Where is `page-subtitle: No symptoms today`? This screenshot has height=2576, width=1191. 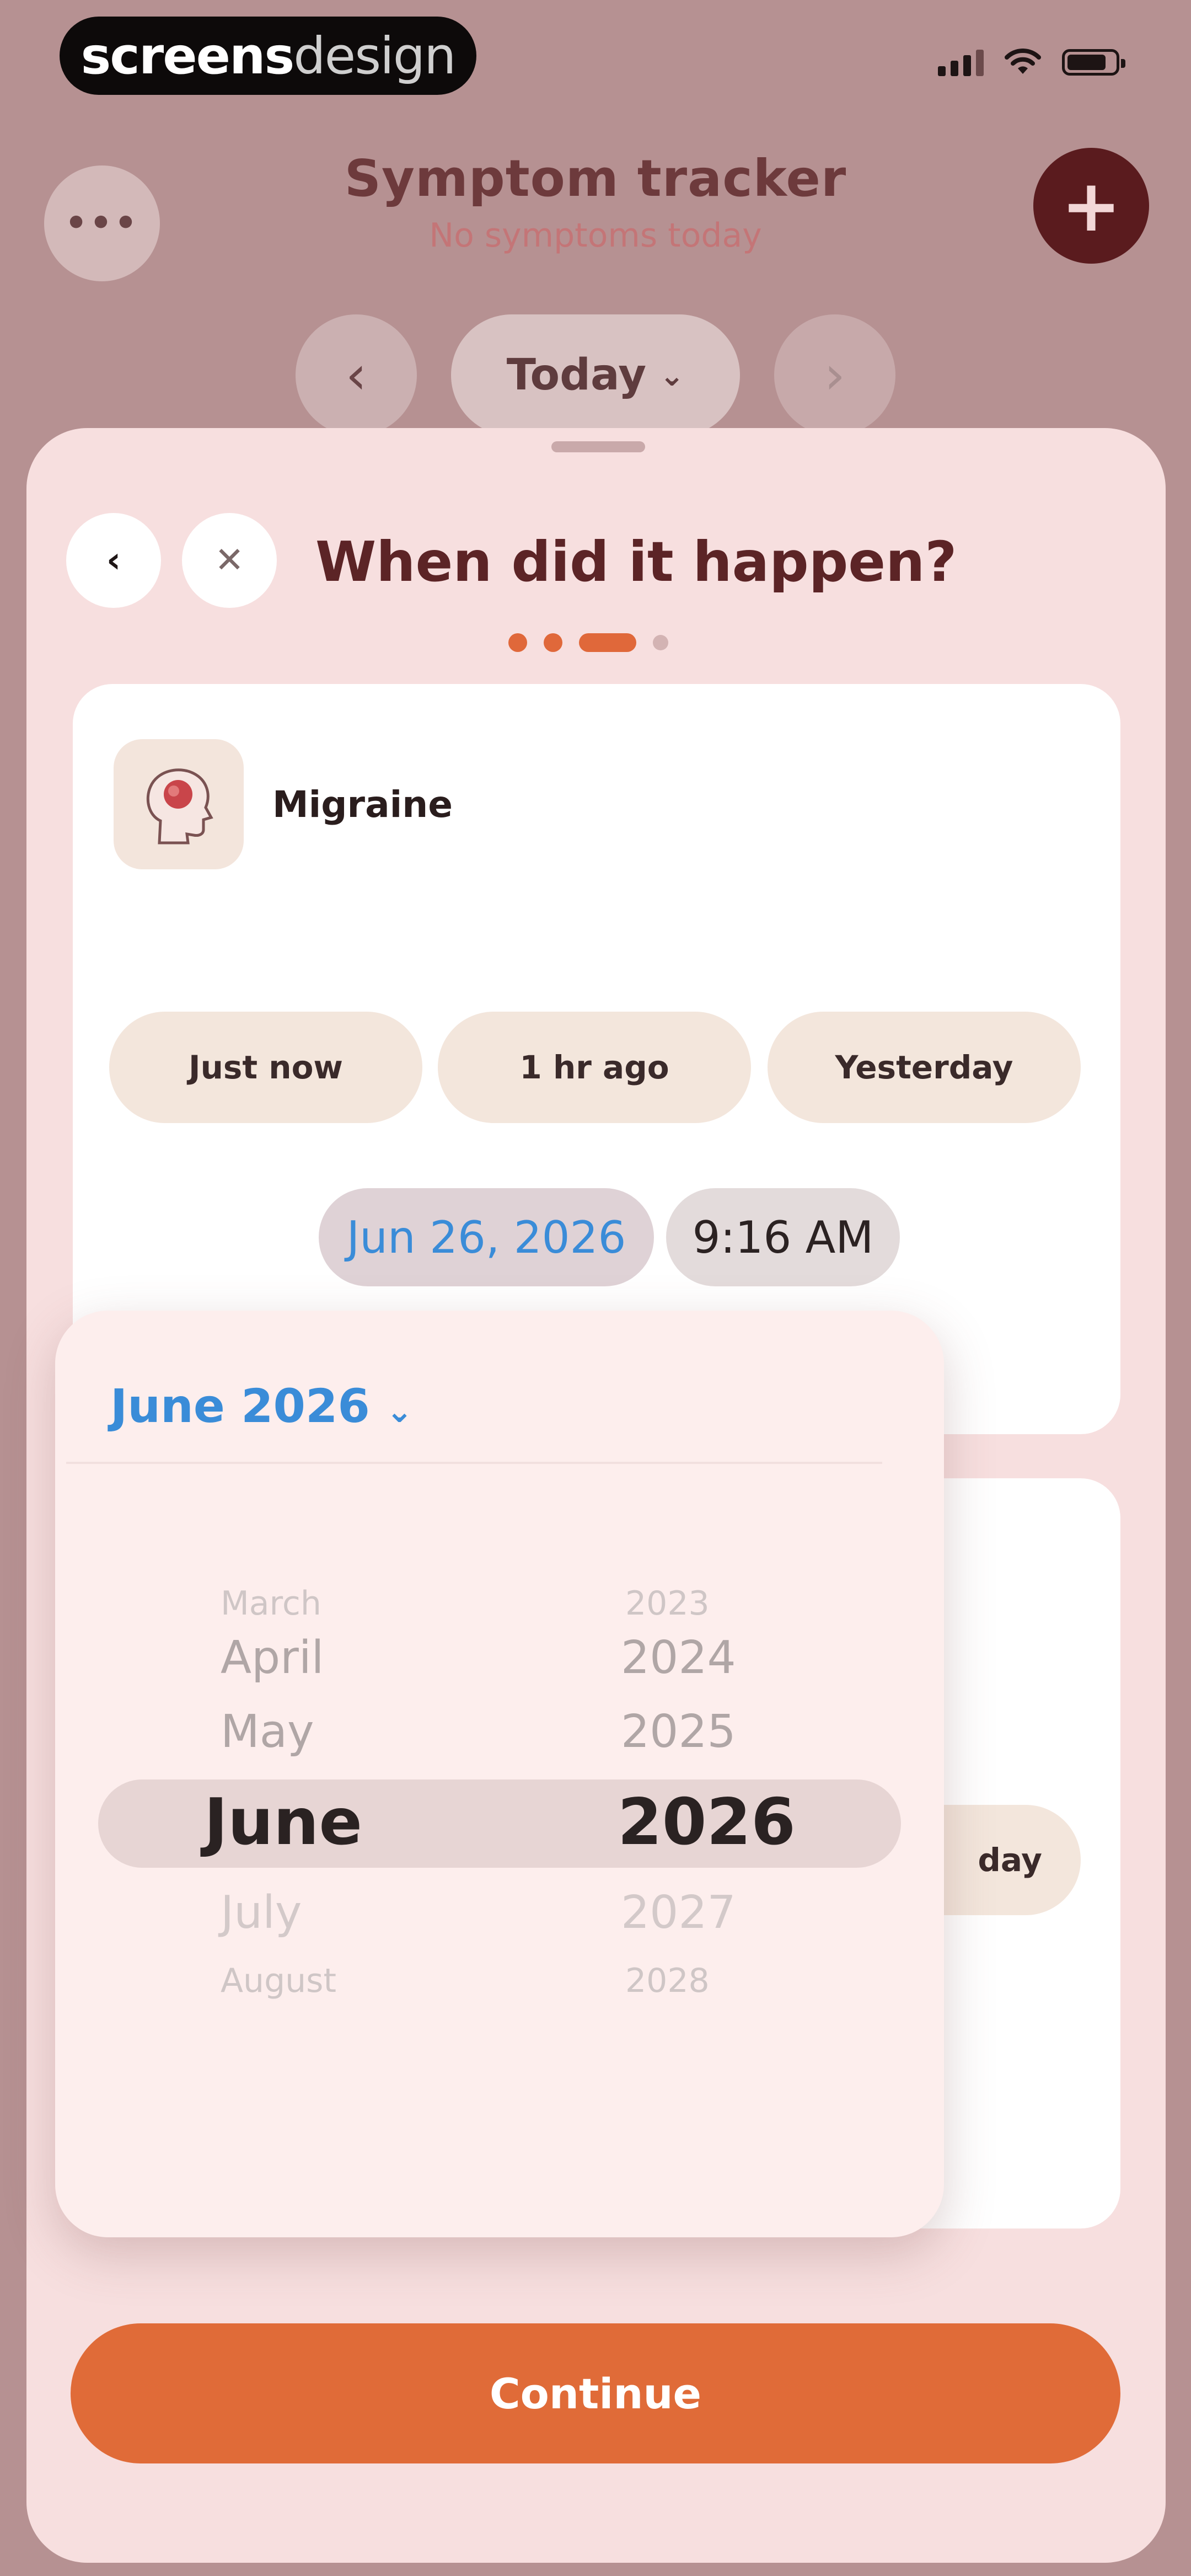
page-subtitle: No symptoms today is located at coordinates (595, 235).